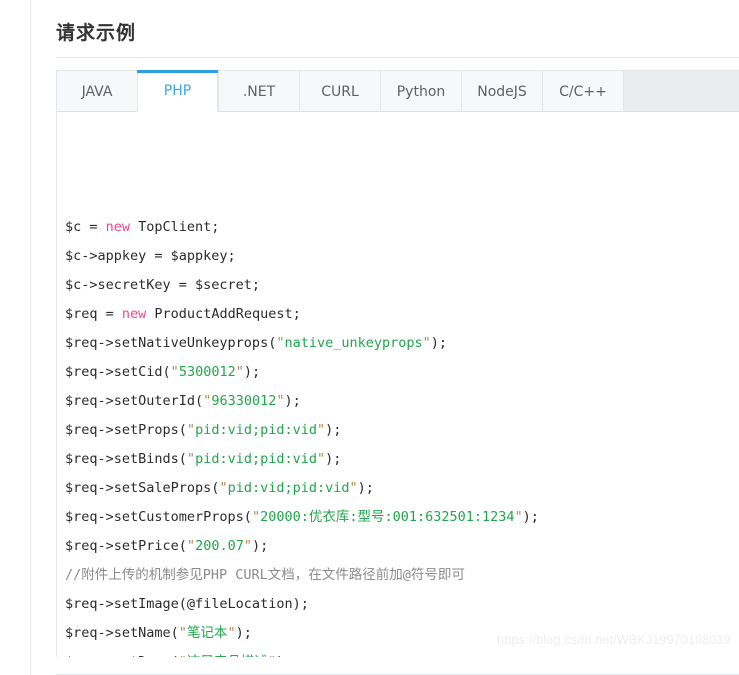 This screenshot has width=739, height=675. Describe the element at coordinates (207, 633) in the screenshot. I see `code-token-str: 笔记本` at that location.